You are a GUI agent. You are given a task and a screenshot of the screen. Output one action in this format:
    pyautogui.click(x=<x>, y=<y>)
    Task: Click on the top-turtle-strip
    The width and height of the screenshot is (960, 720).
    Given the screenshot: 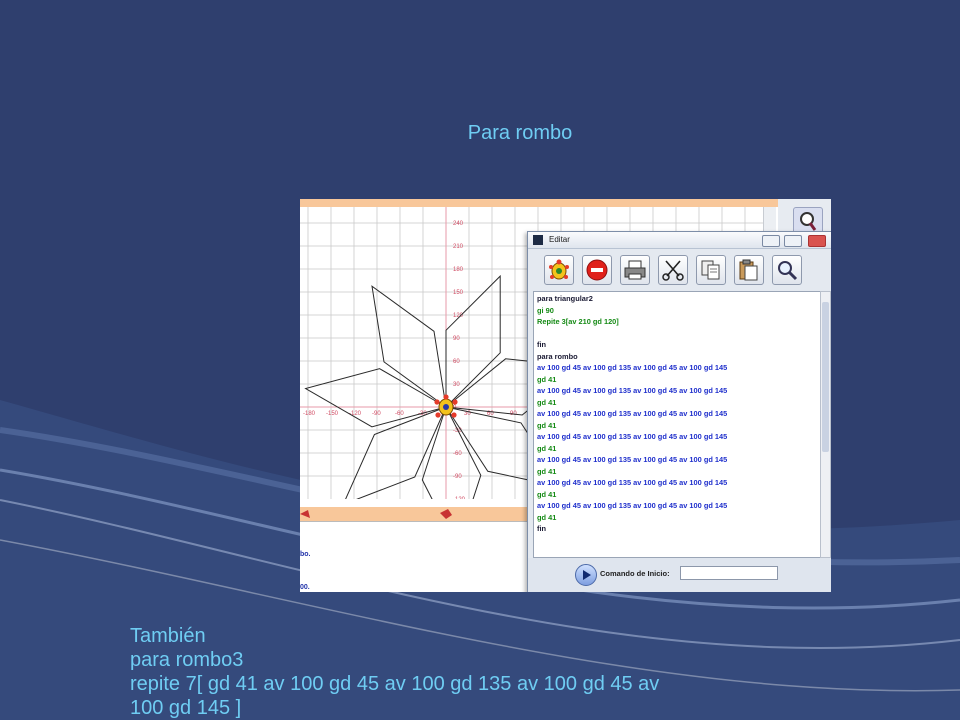 What is the action you would take?
    pyautogui.click(x=541, y=203)
    